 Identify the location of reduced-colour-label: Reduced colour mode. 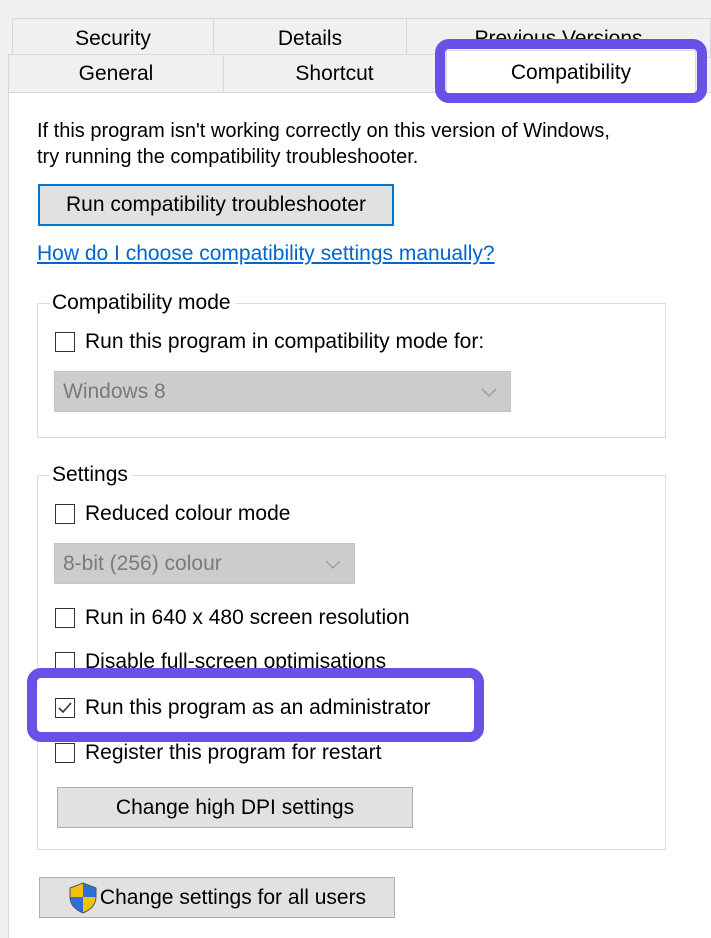
(188, 513).